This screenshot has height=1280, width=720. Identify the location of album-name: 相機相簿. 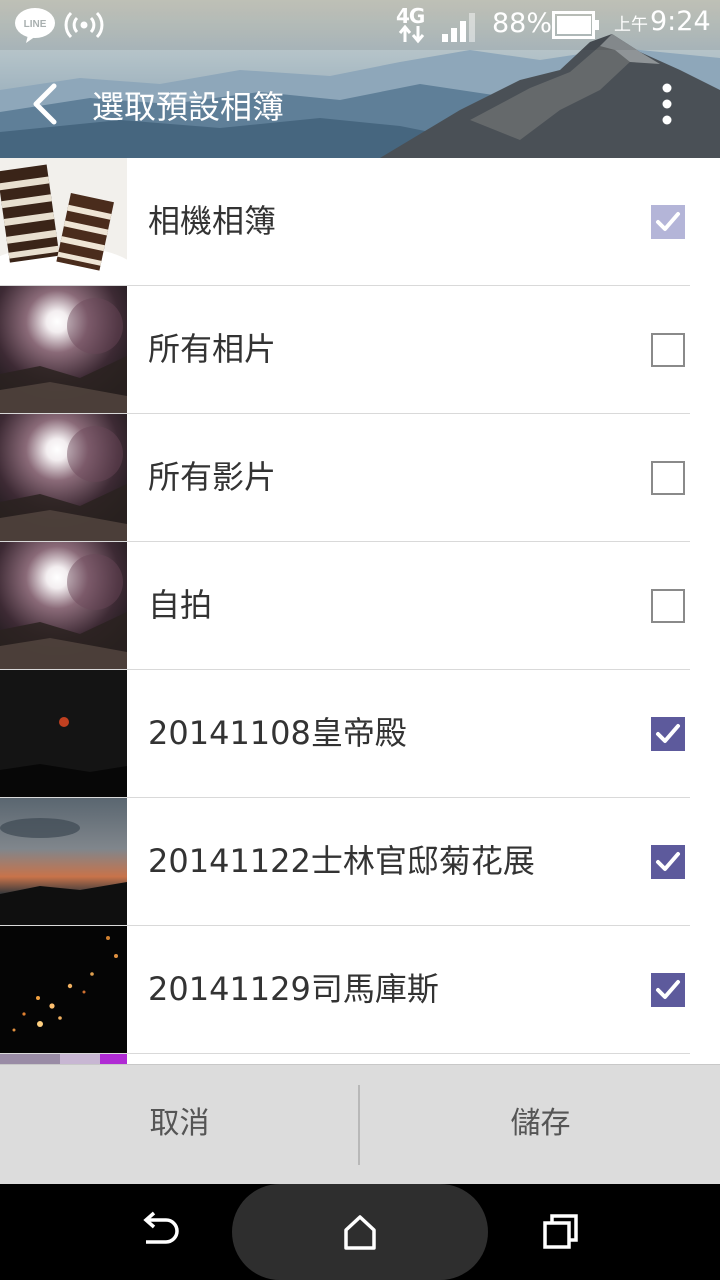
(212, 221).